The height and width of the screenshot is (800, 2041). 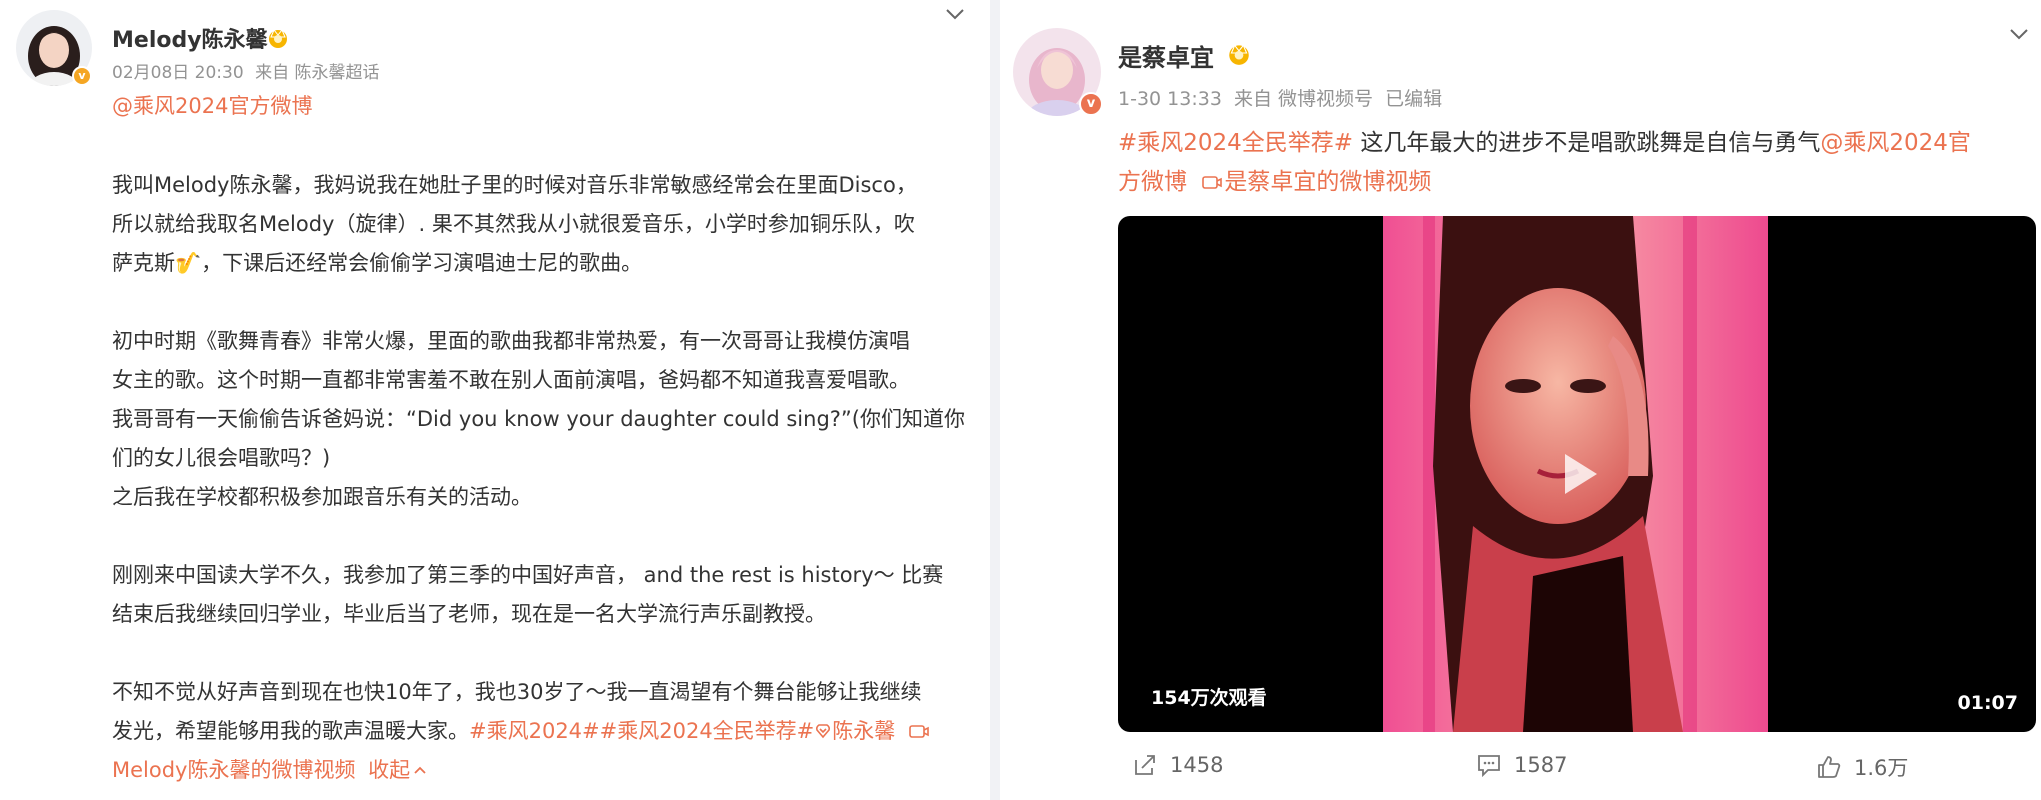 I want to click on edited-label: 已编辑, so click(x=1414, y=99).